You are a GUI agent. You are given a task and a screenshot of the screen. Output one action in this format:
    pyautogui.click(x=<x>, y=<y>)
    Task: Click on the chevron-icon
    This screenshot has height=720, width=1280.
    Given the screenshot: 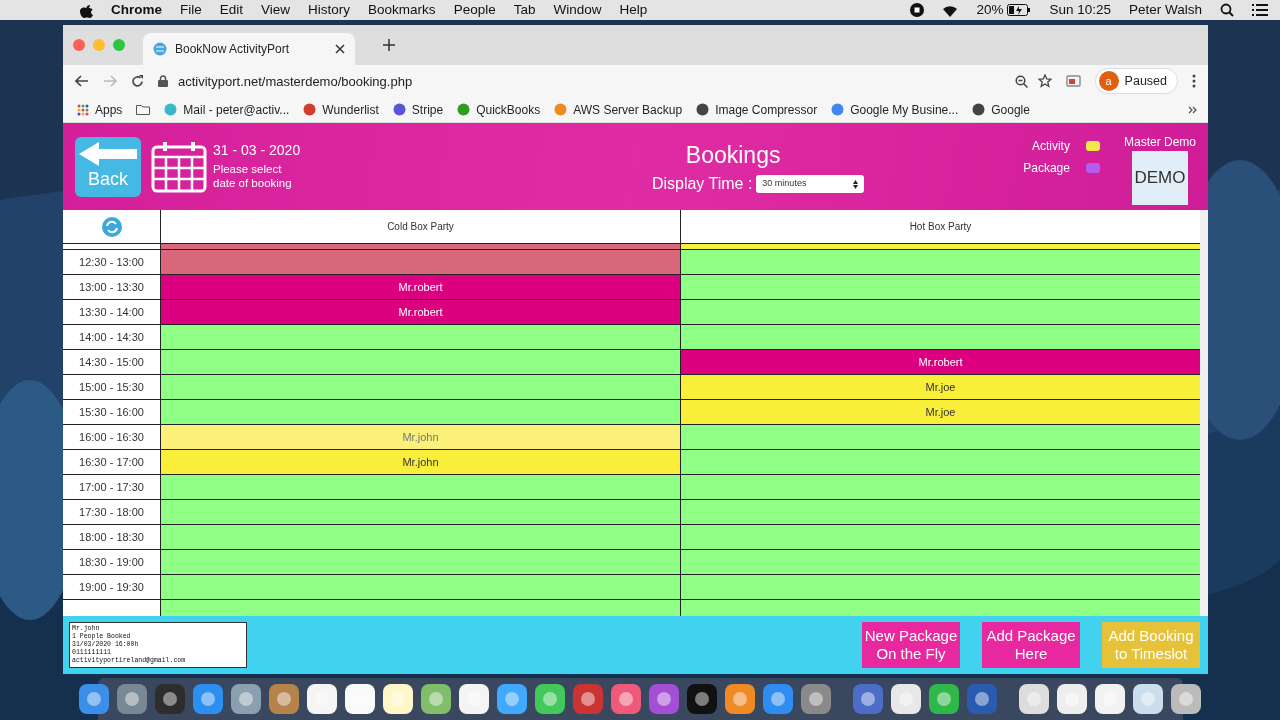 What is the action you would take?
    pyautogui.click(x=1193, y=109)
    